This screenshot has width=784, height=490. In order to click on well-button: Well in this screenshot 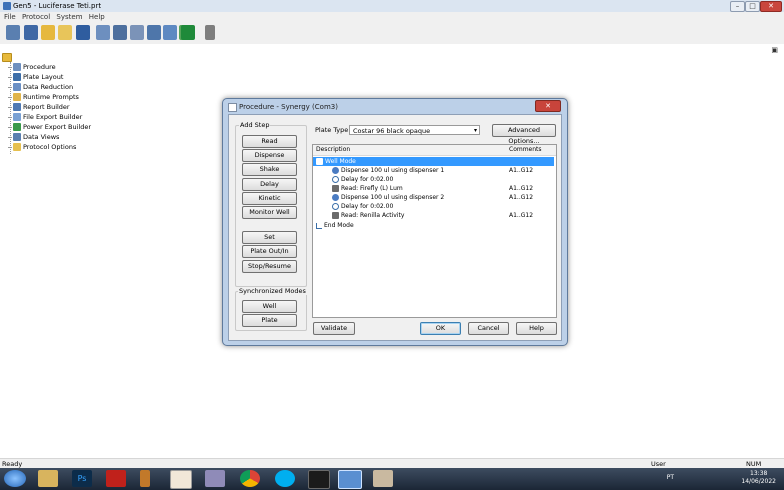, I will do `click(269, 306)`.